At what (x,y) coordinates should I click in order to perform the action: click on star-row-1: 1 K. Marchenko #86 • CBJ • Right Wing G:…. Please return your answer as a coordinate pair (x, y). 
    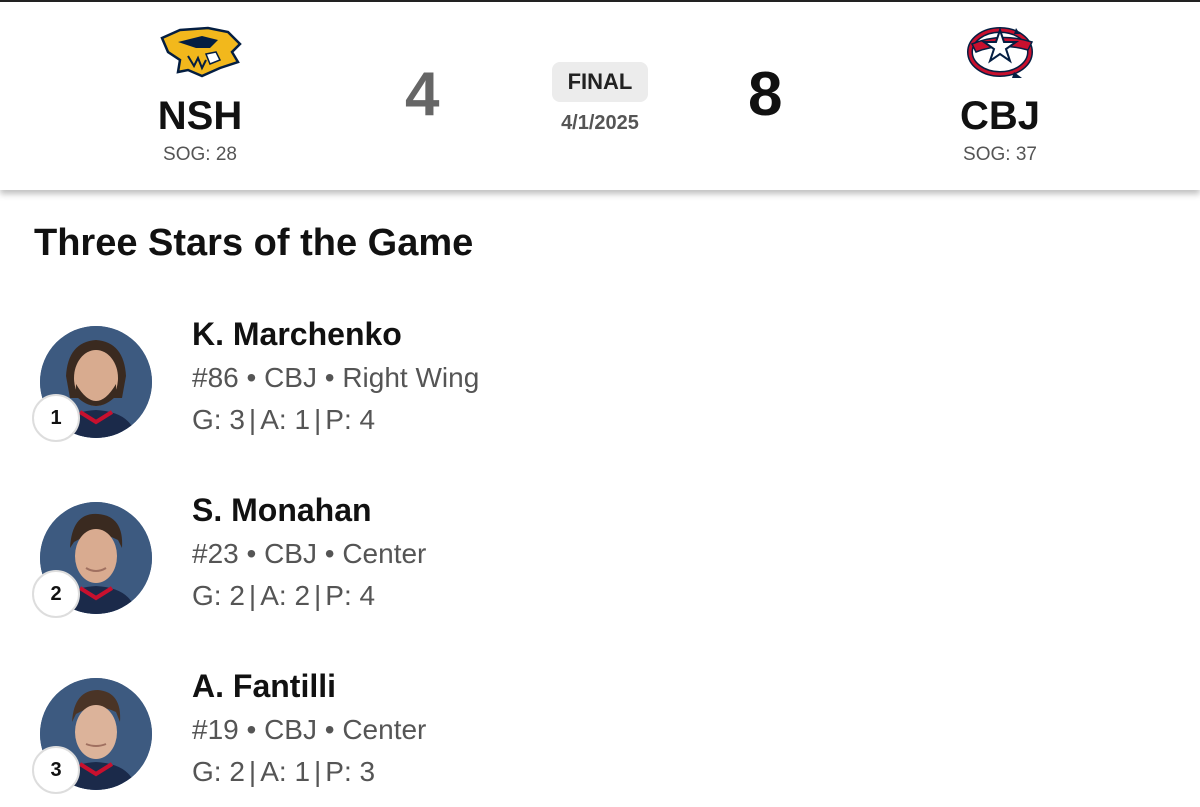
    Looking at the image, I should click on (380, 386).